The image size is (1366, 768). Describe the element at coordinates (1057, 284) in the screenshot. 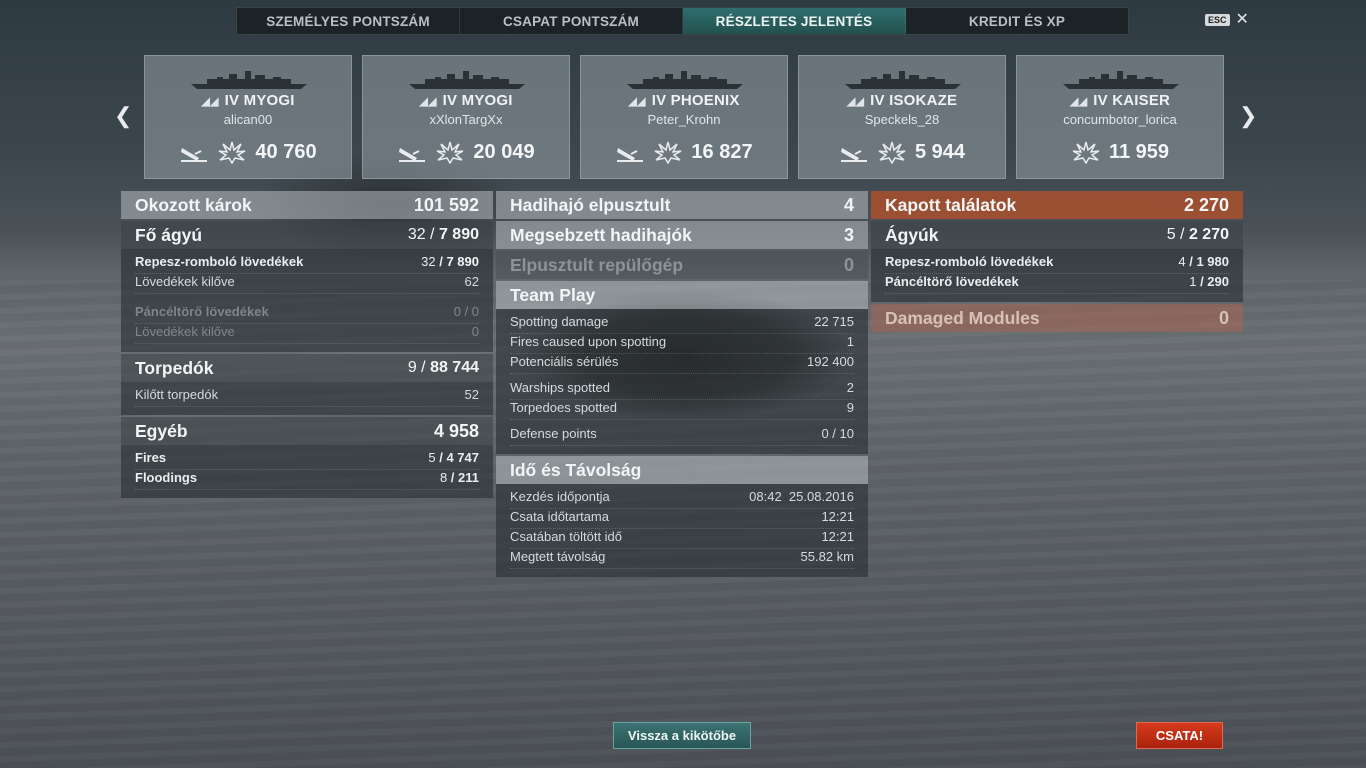

I see `received-ap-row: Páncéltörő lövedékek 1 / 290` at that location.